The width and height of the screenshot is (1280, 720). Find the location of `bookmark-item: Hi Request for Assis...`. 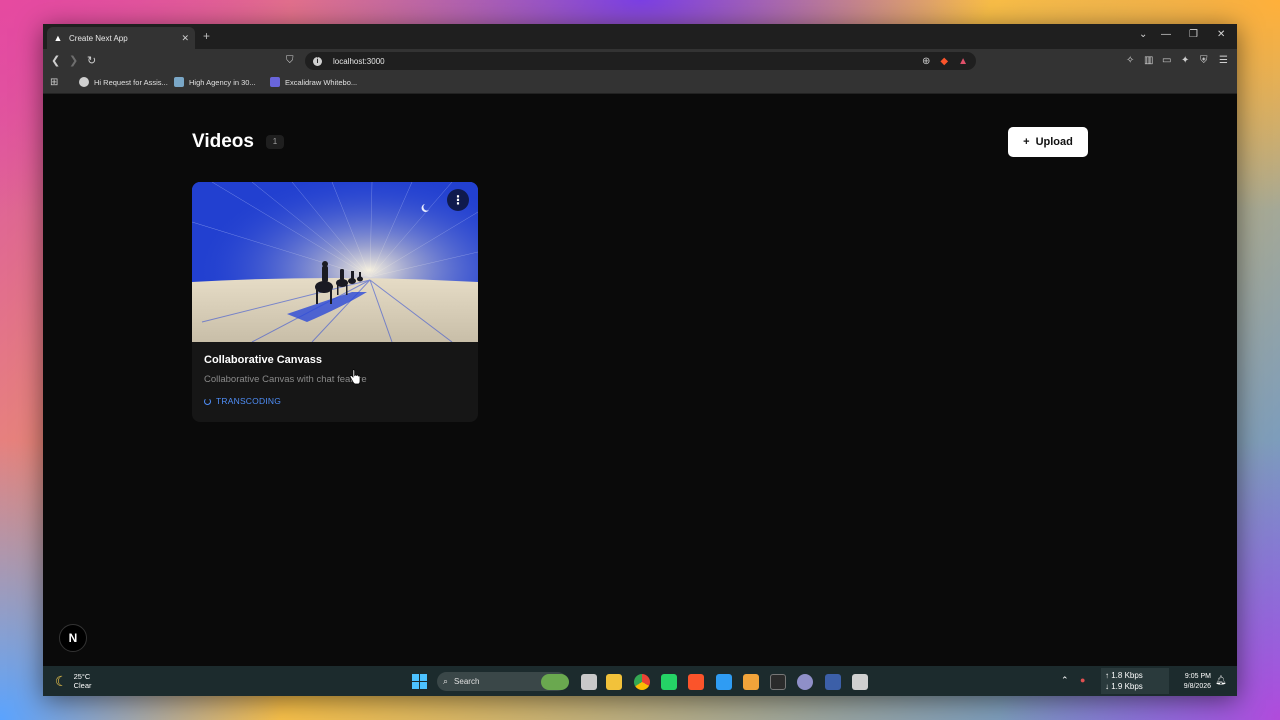

bookmark-item: Hi Request for Assis... is located at coordinates (123, 82).